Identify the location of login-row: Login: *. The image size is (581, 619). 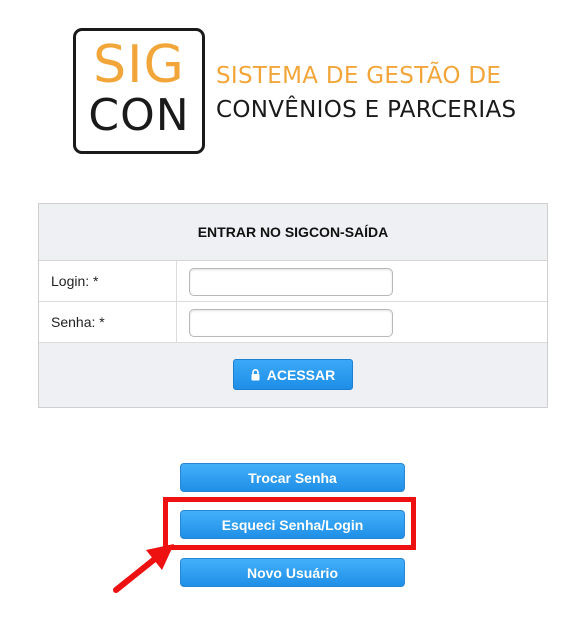
(293, 281).